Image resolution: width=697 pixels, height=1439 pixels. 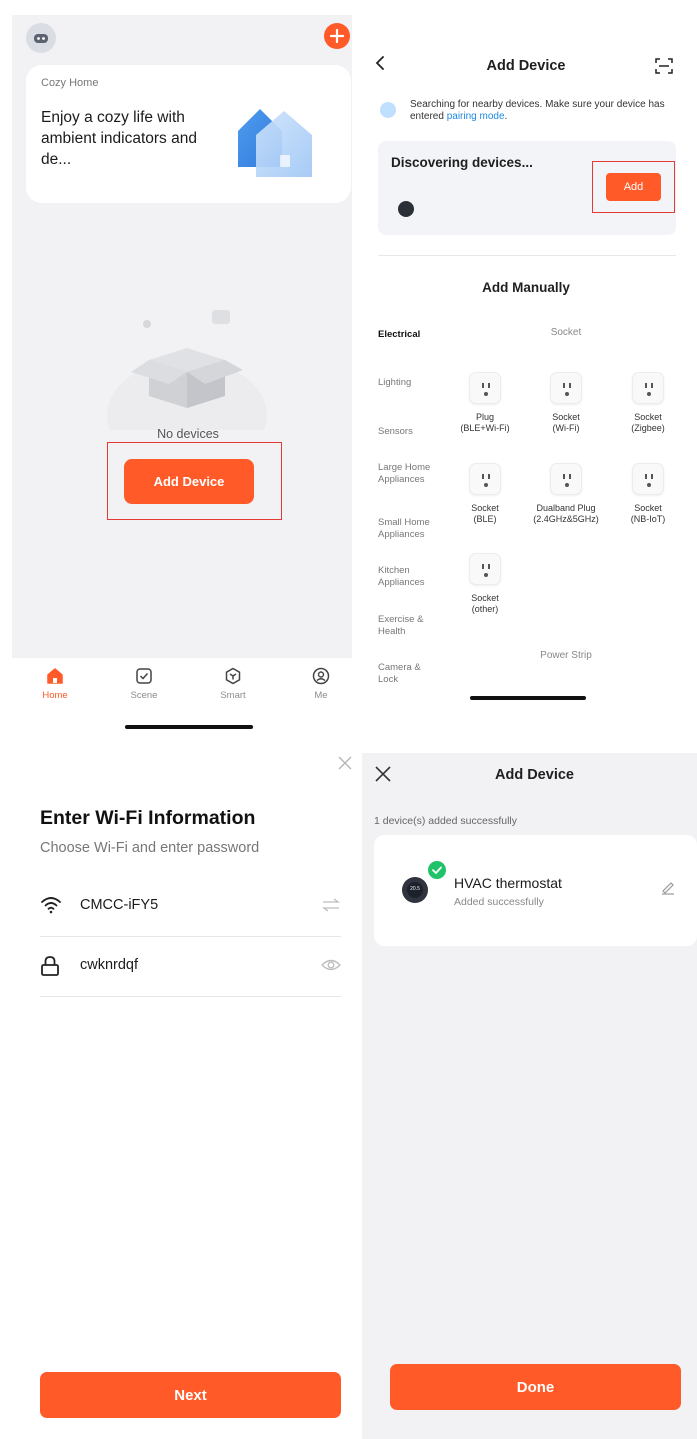 I want to click on category-camera-lock: Camera & Lock, so click(x=402, y=674).